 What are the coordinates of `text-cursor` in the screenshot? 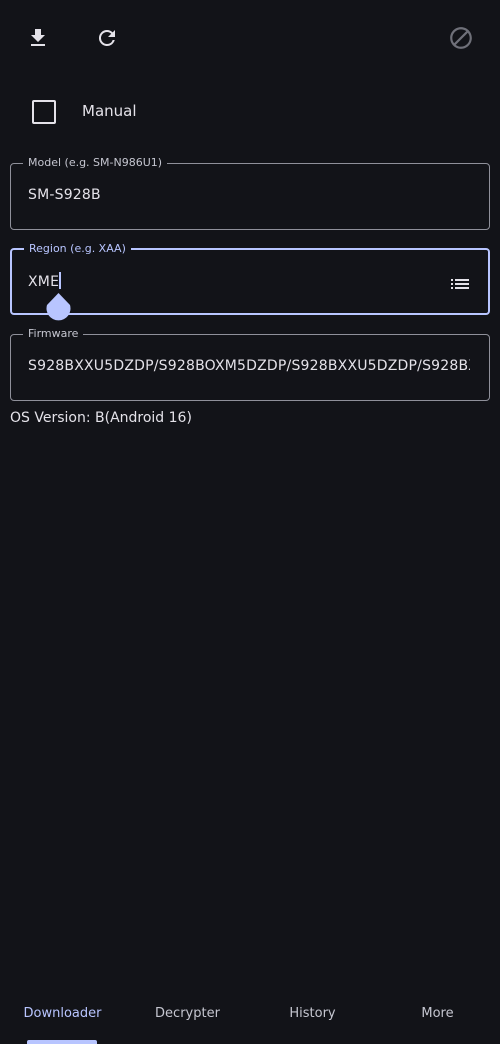 It's located at (60, 280).